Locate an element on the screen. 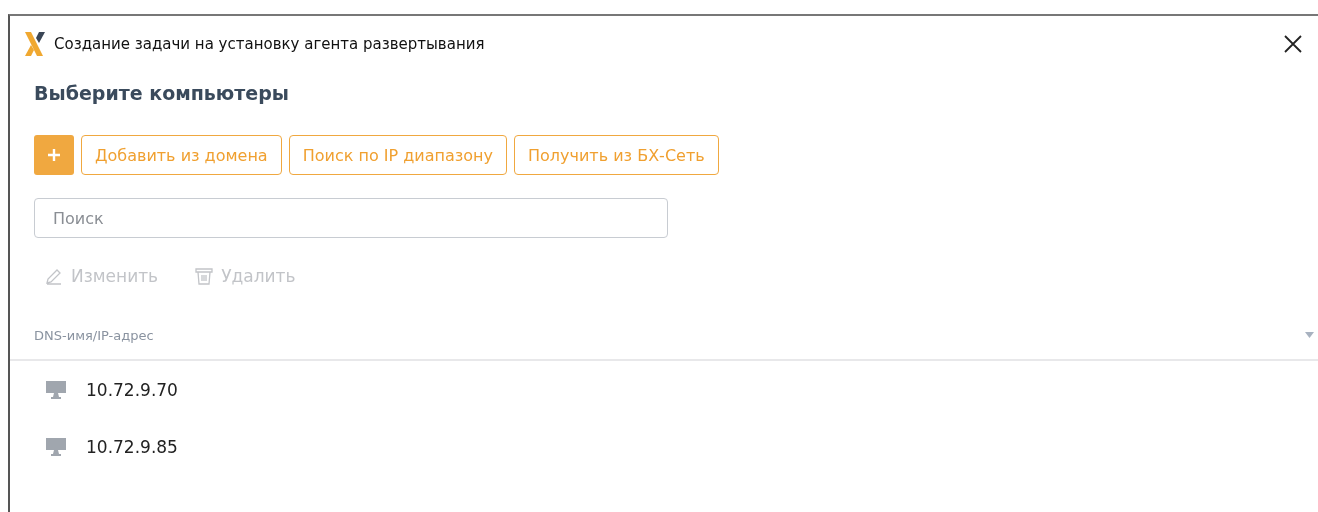  table-cell: 10.72.9.70 is located at coordinates (132, 389).